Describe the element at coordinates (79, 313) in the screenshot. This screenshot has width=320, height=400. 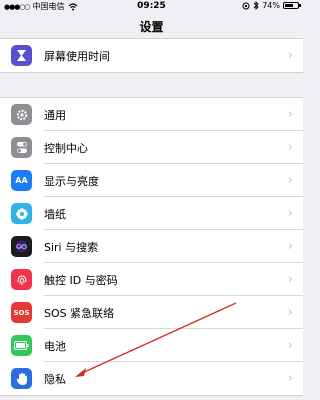
I see `settings-row-label: SOS 紧急联络` at that location.